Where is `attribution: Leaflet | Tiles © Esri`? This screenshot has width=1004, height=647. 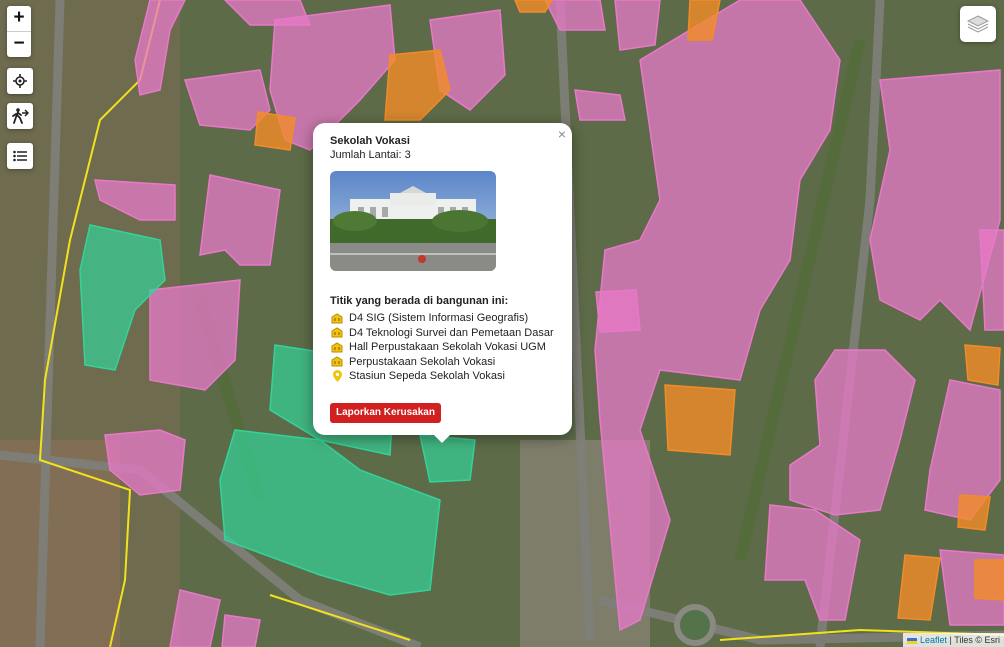
attribution: Leaflet | Tiles © Esri is located at coordinates (953, 640).